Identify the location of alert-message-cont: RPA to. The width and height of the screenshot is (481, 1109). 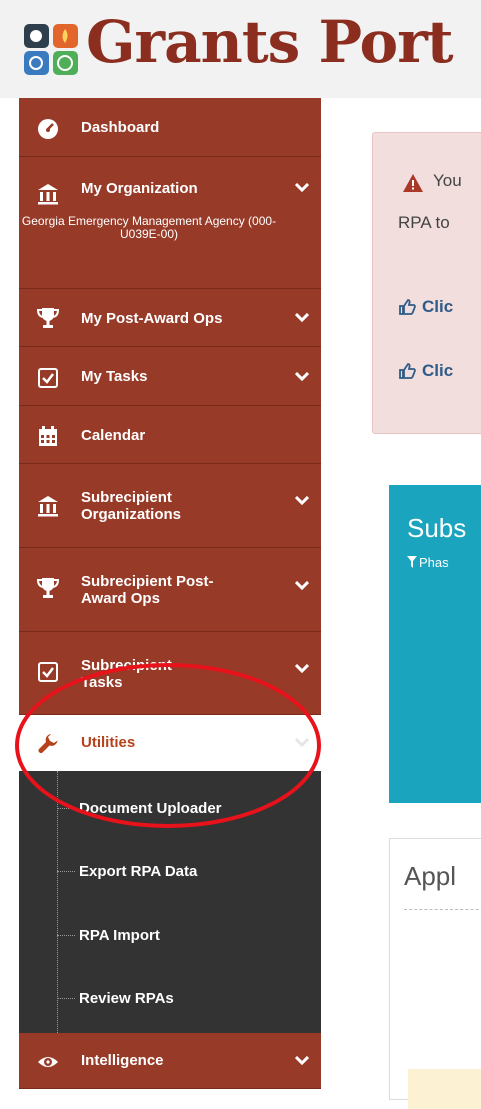
(424, 222).